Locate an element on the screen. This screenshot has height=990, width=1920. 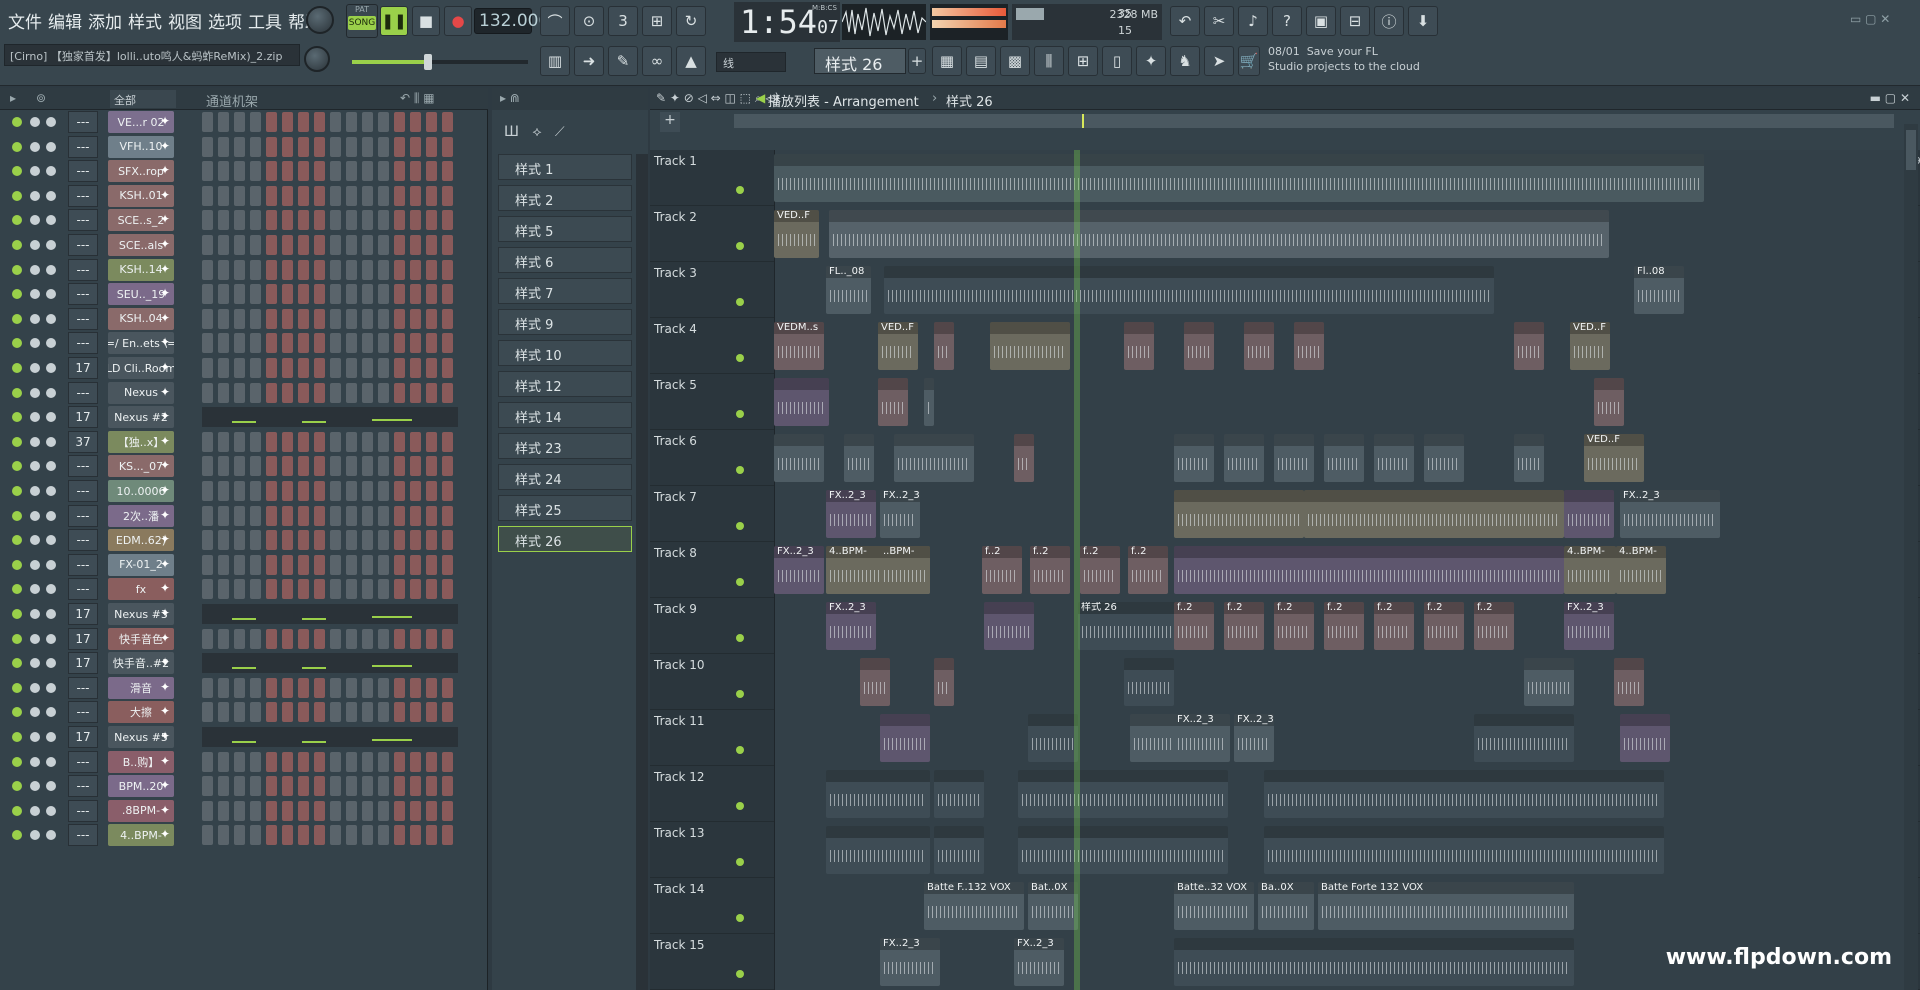
rack-tools-icon: ↶ ⫼ ▦ is located at coordinates (417, 98).